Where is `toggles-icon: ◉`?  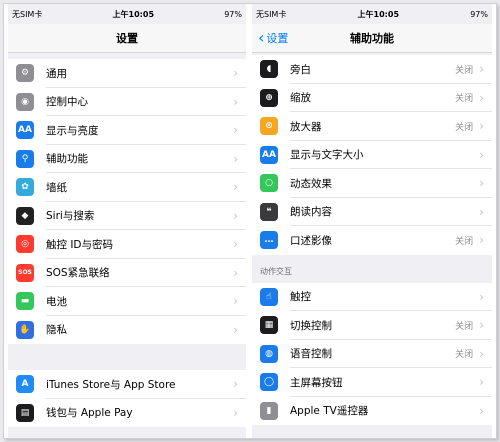 toggles-icon: ◉ is located at coordinates (25, 101).